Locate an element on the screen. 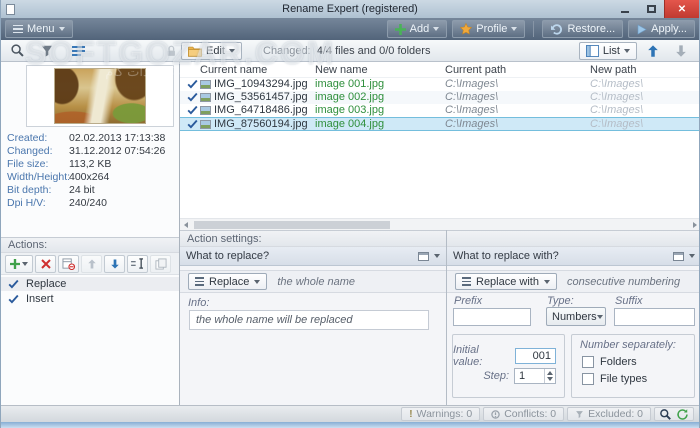  step-value: 1 is located at coordinates (522, 376).